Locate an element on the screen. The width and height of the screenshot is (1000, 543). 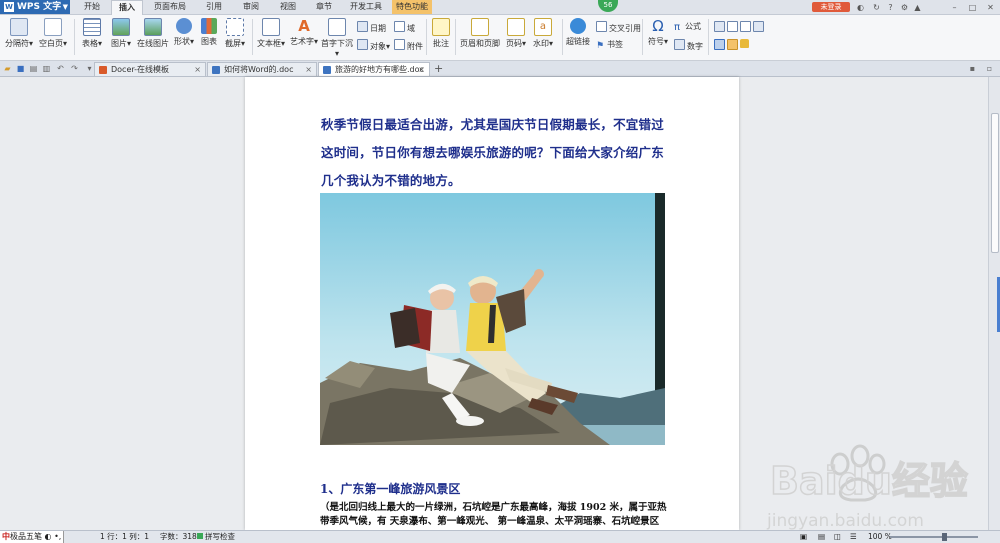
form-check-icon is located at coordinates (746, 27).